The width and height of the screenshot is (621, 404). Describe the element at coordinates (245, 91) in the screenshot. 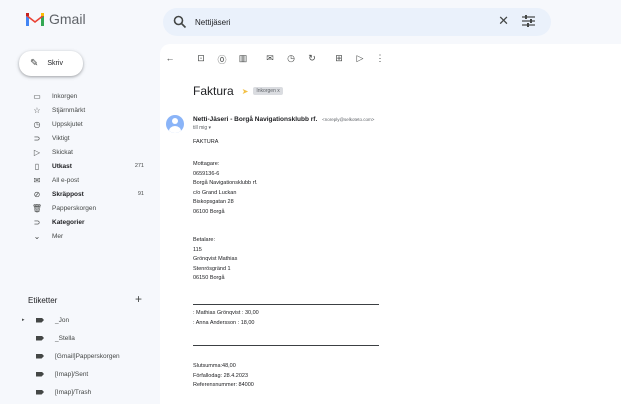

I see `important-marker-icon: ➤` at that location.